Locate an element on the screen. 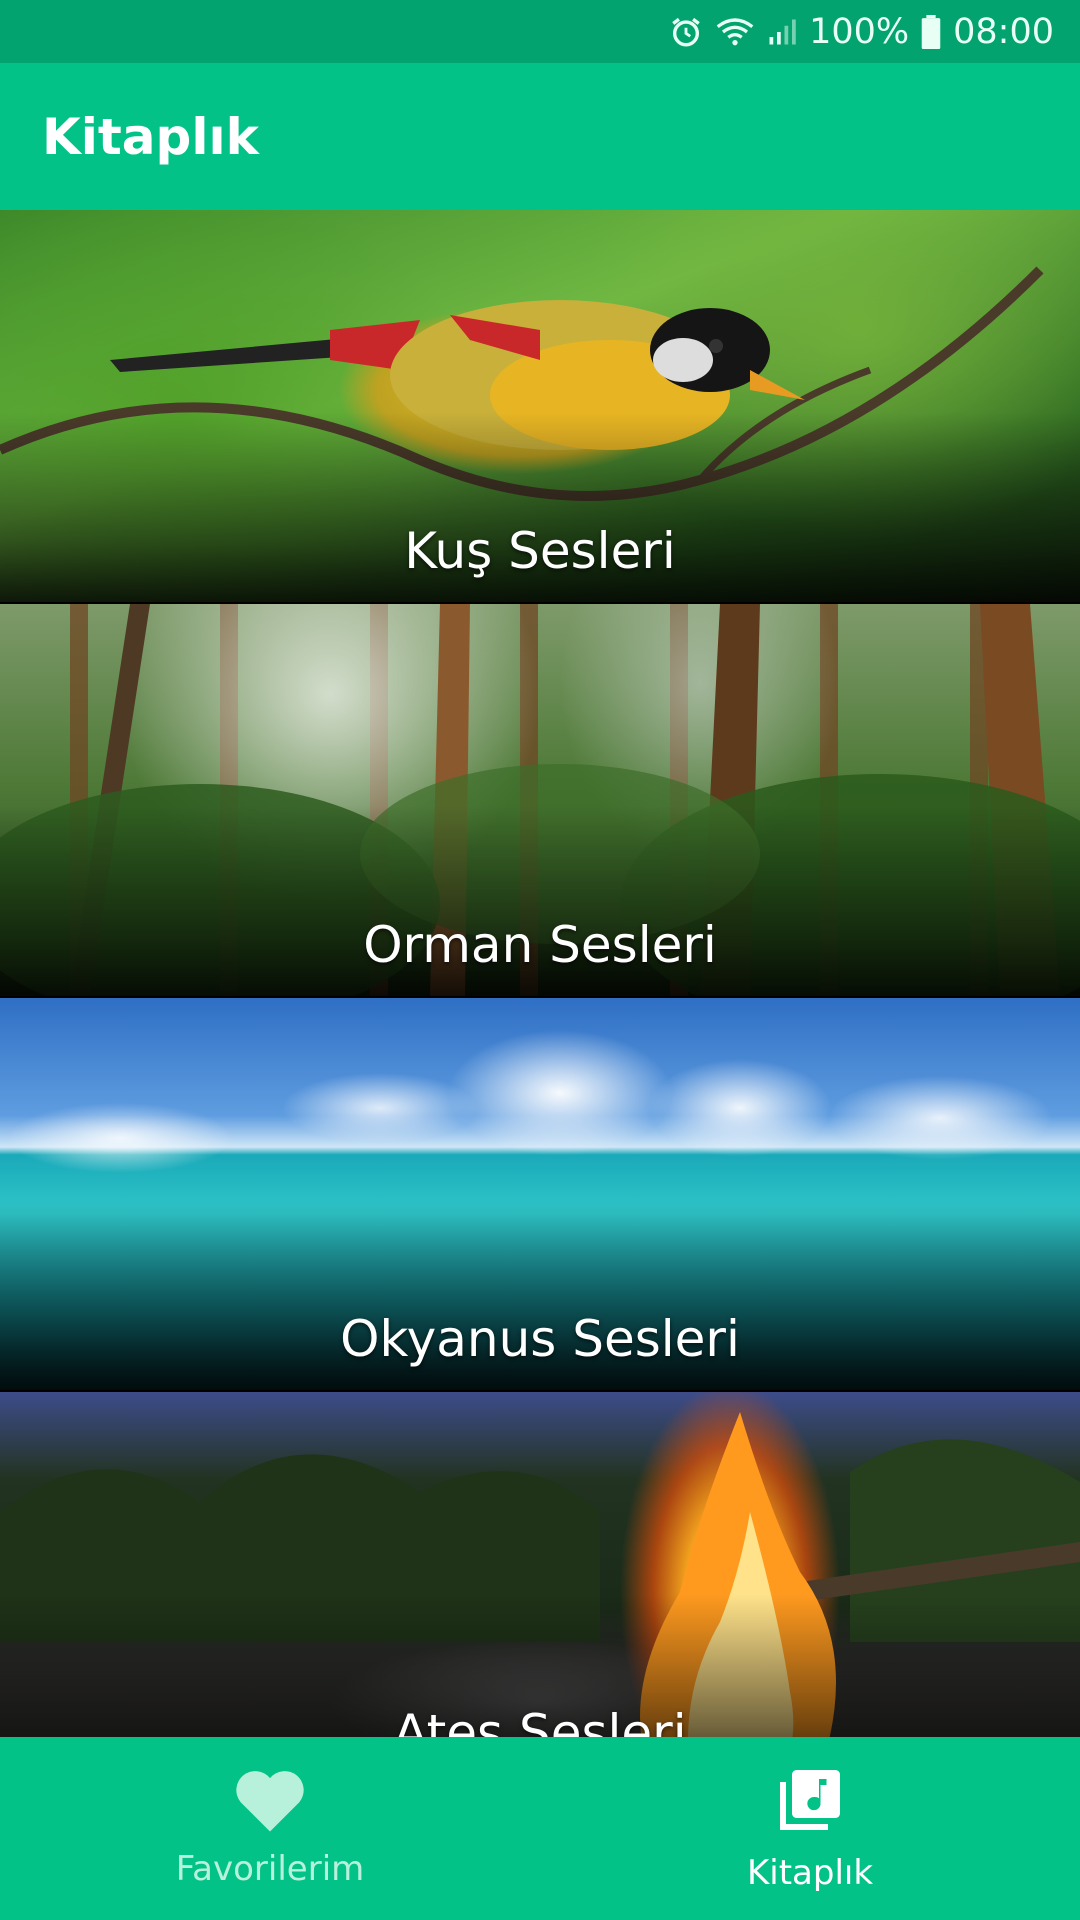 The height and width of the screenshot is (1920, 1080). music-library-icon is located at coordinates (810, 1802).